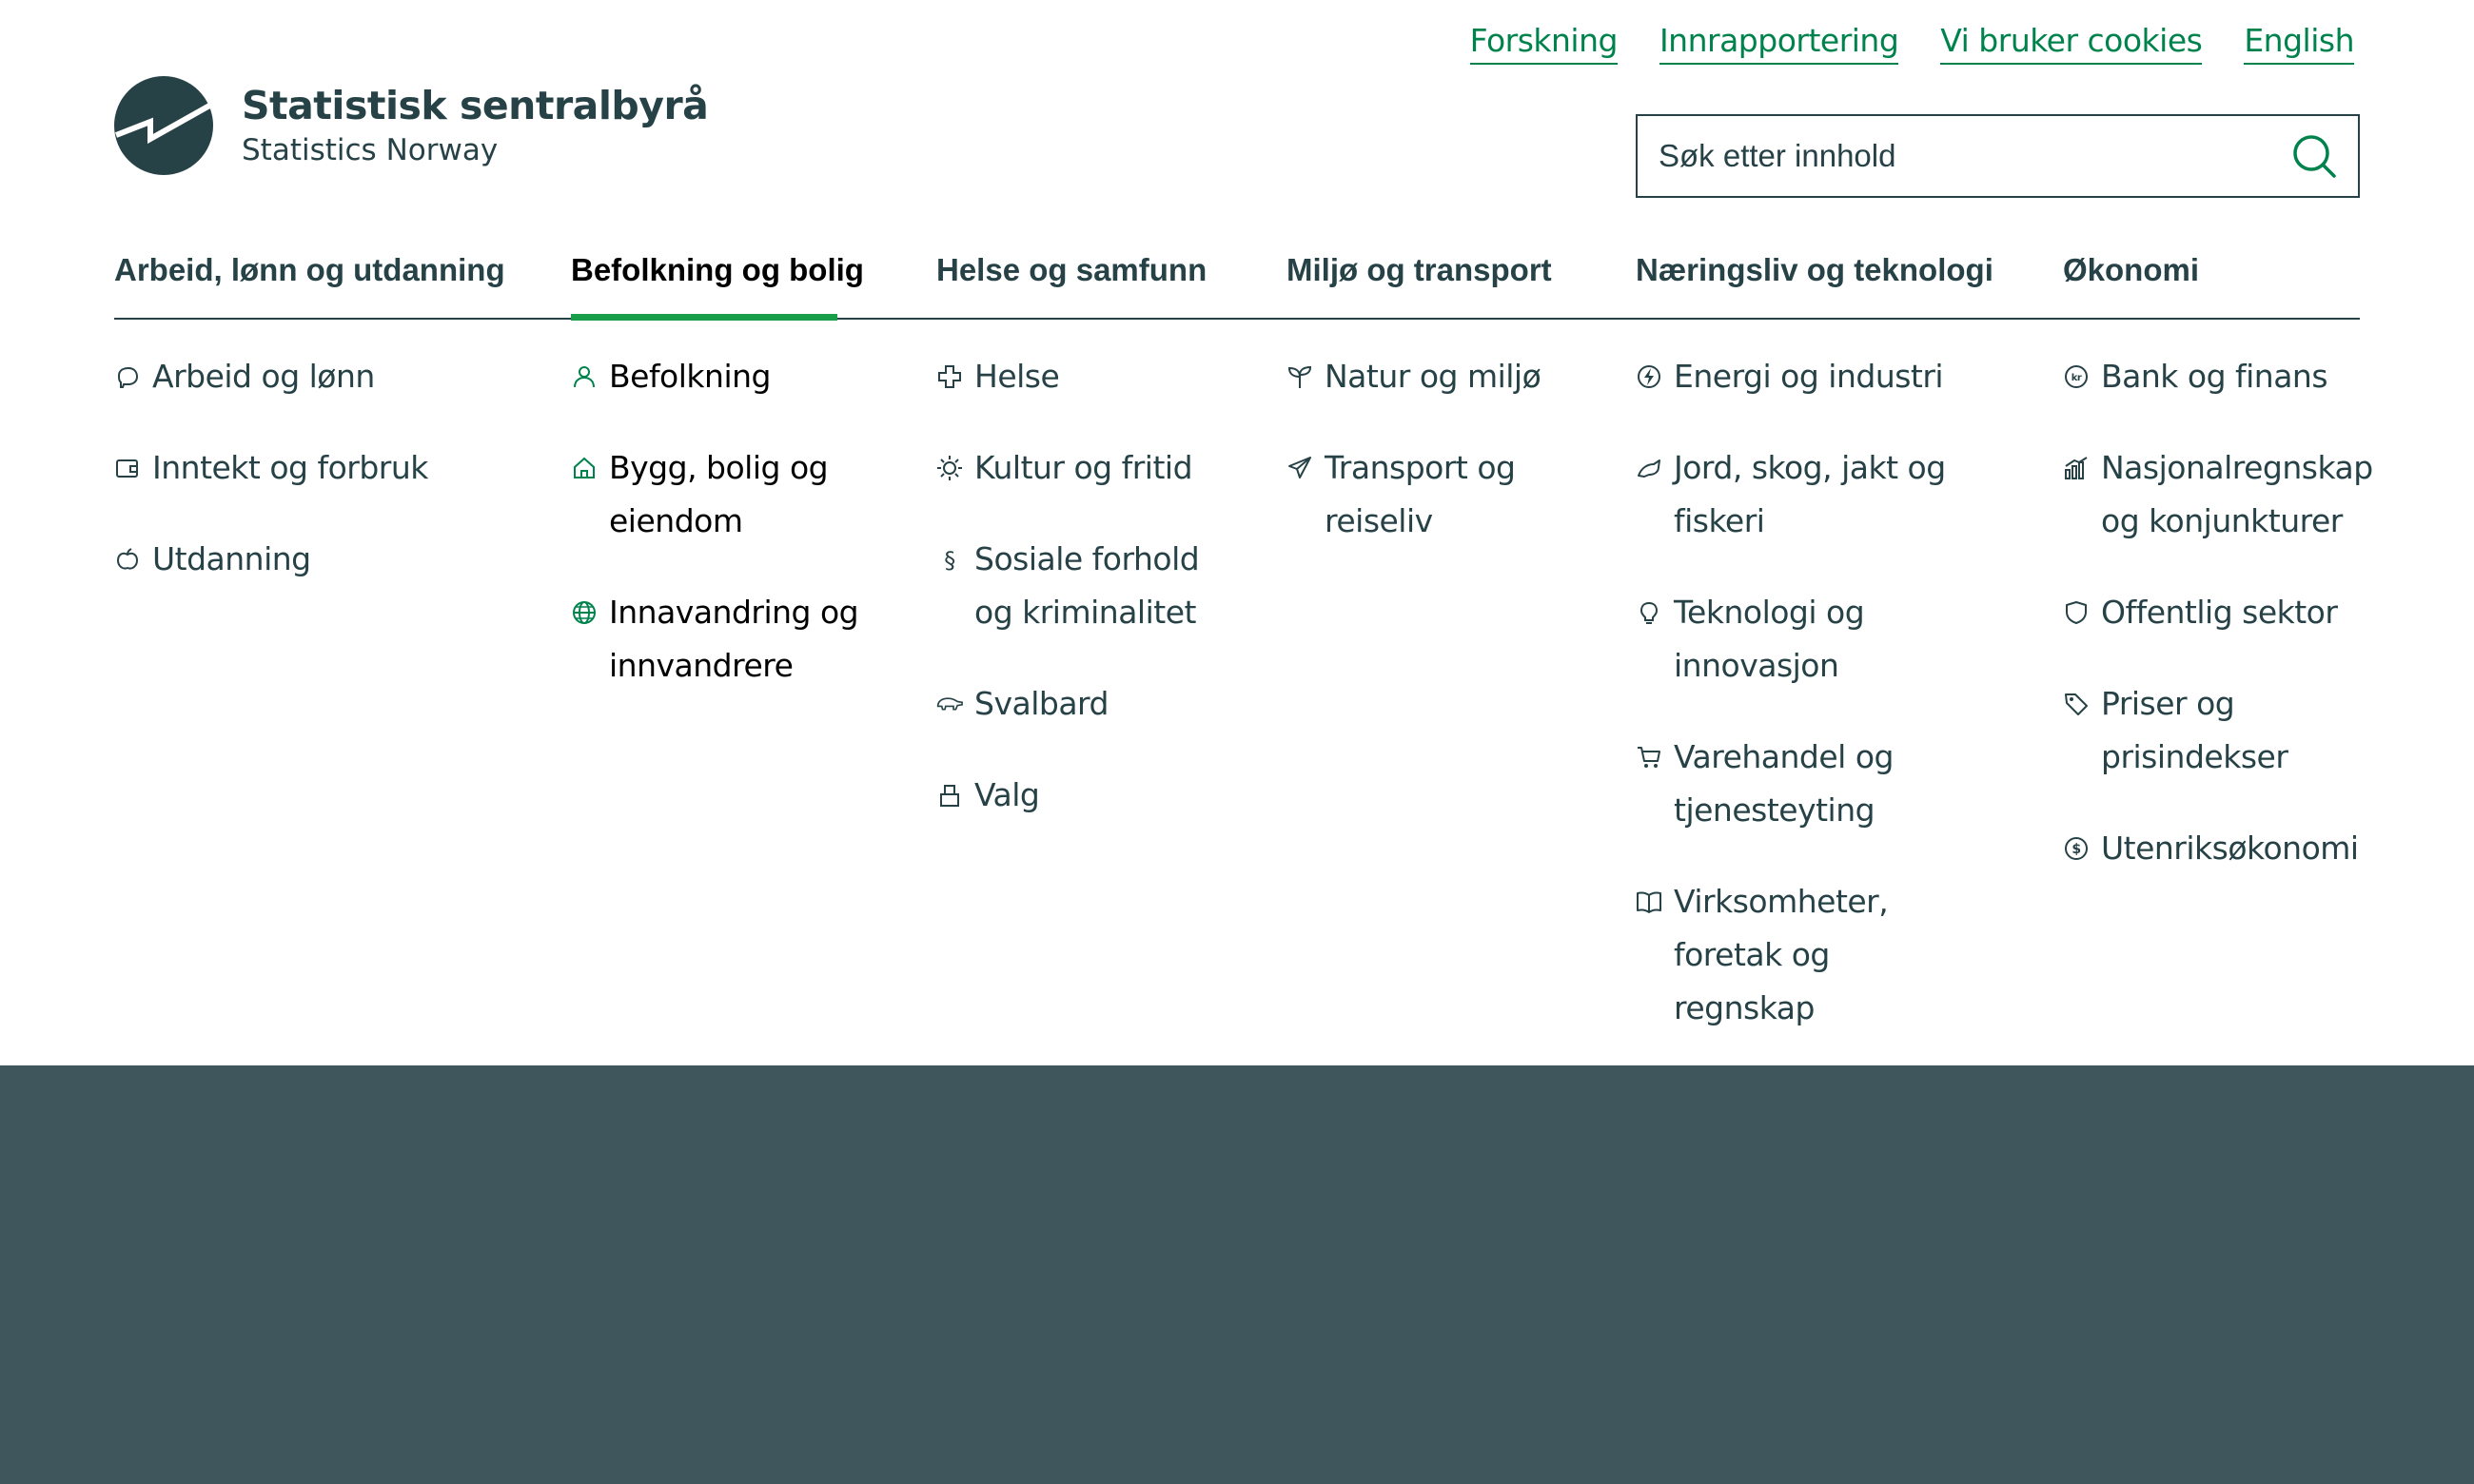  What do you see at coordinates (584, 467) in the screenshot?
I see `house-icon` at bounding box center [584, 467].